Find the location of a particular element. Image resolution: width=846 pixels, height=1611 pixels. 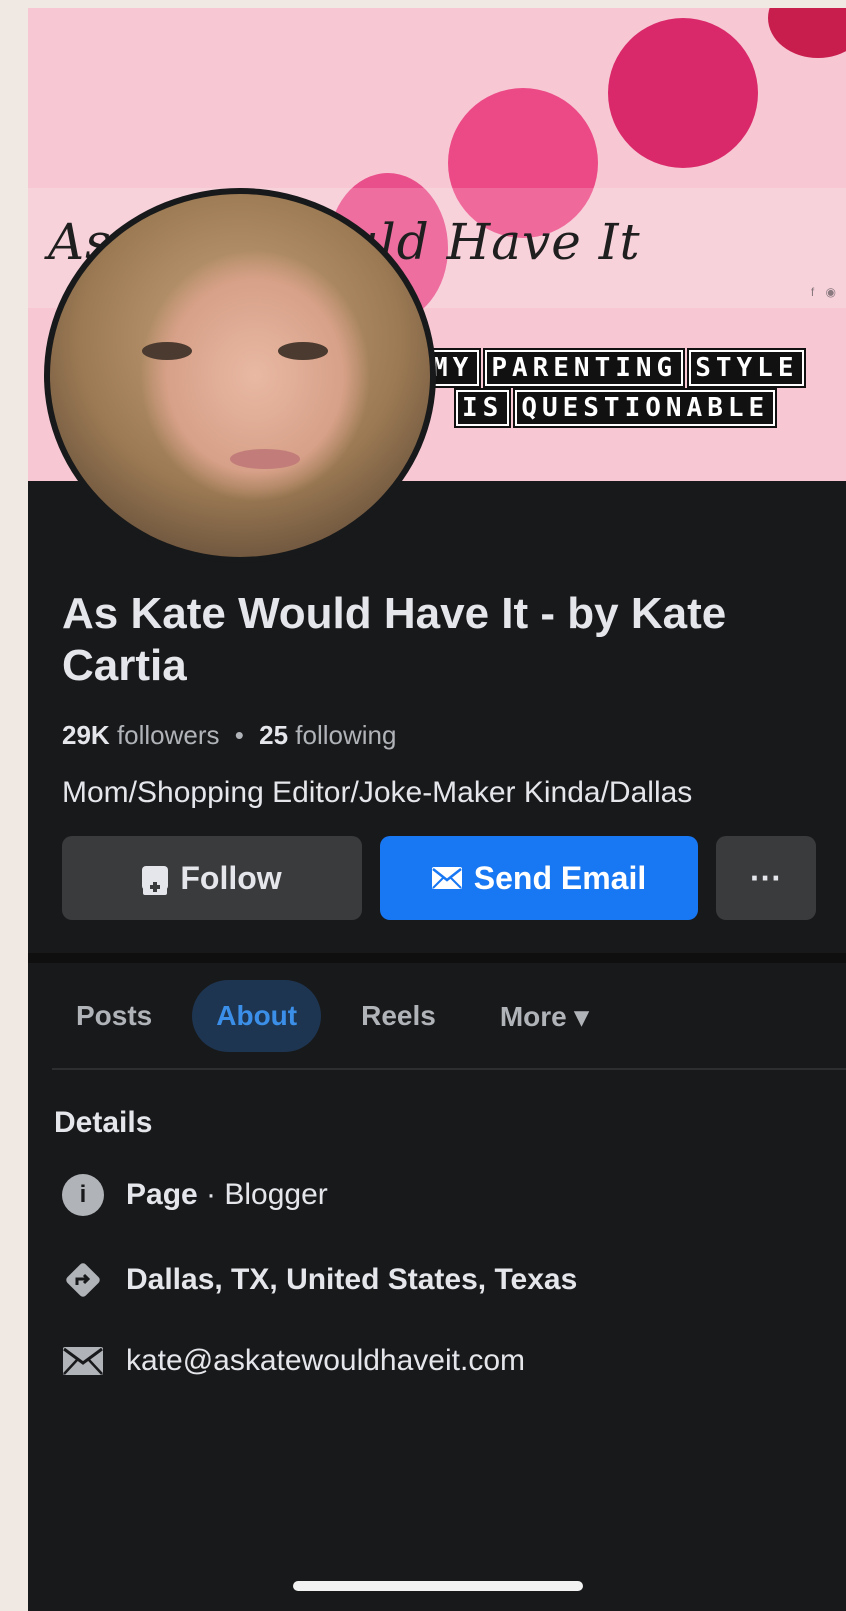

profile-tabs: Posts About Reels More ▾ is located at coordinates (332, 1016).